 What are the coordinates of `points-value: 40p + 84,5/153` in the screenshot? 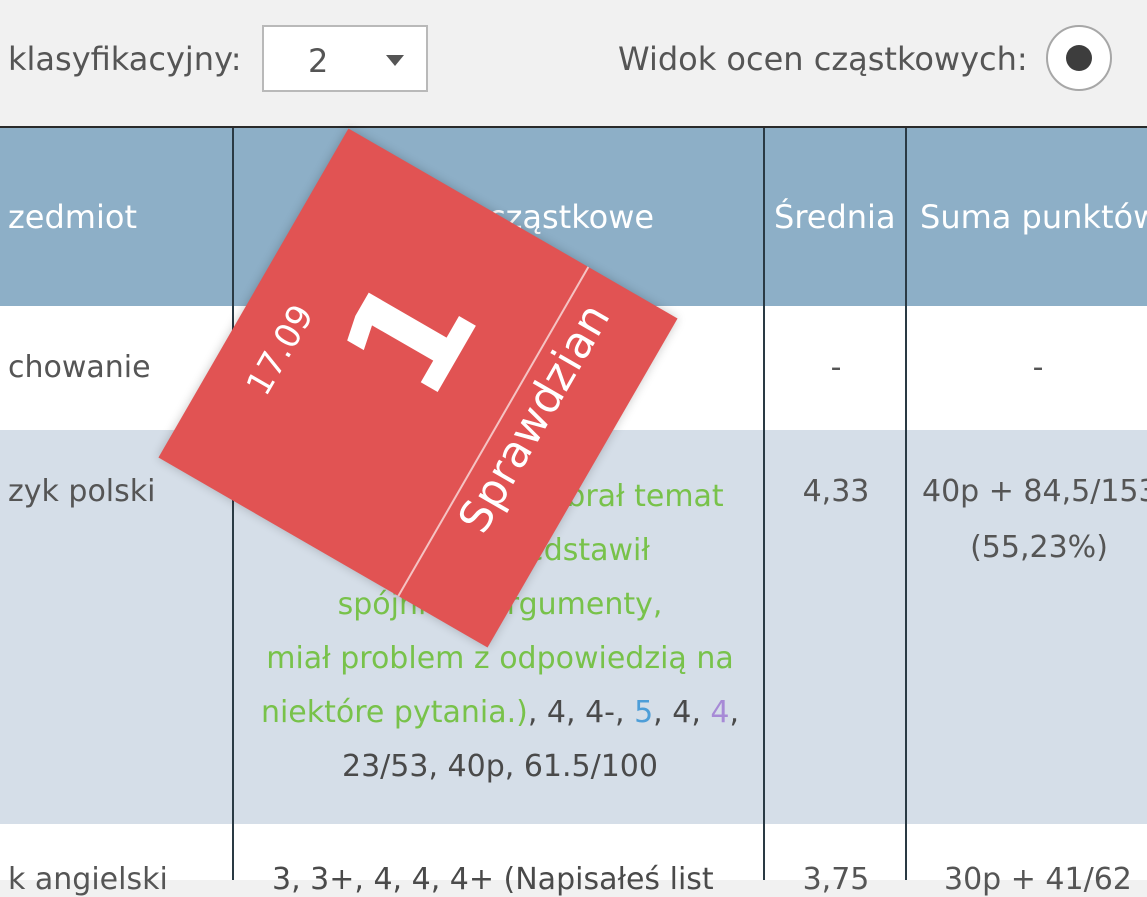 It's located at (1034, 491).